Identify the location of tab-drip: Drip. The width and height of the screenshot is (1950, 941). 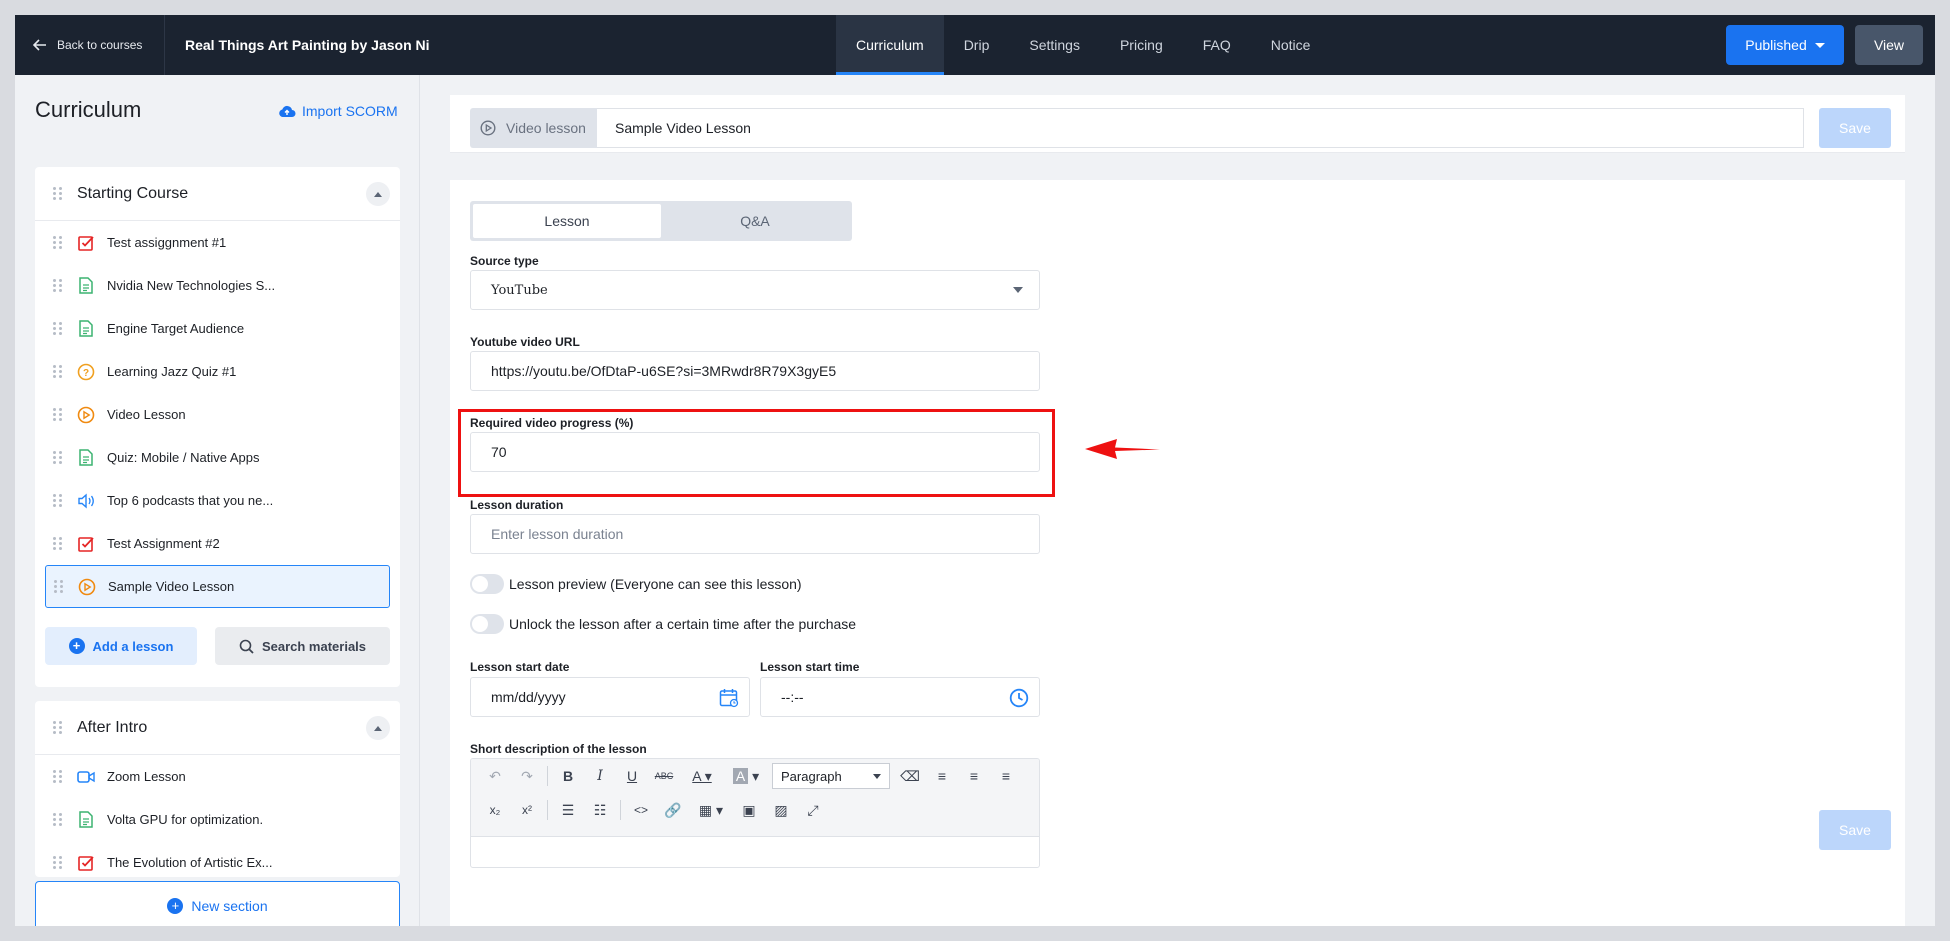
(977, 45).